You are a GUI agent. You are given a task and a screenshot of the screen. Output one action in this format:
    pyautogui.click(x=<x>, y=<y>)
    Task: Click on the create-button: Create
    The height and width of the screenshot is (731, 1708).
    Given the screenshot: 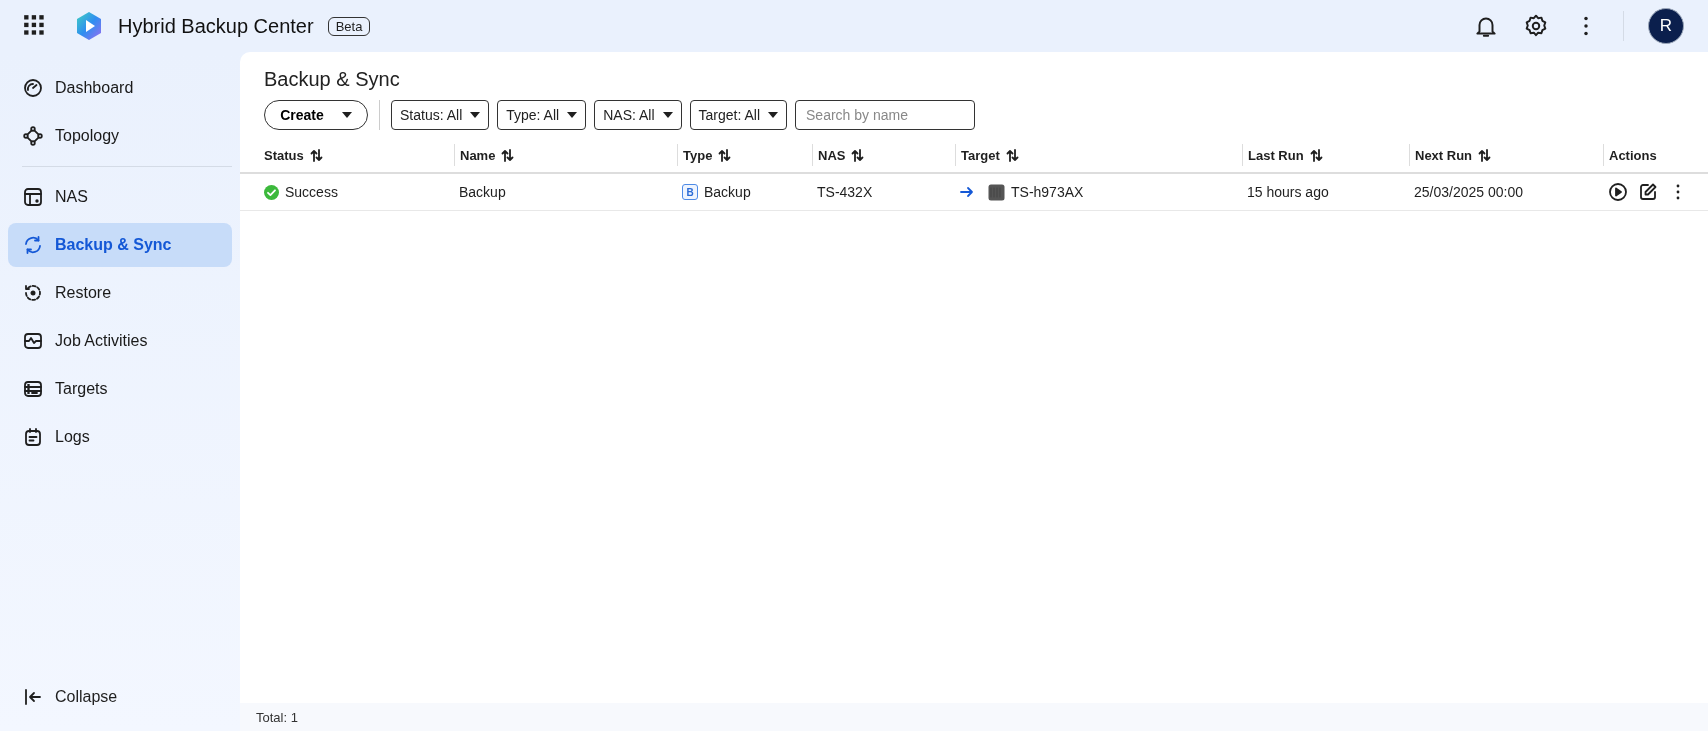 What is the action you would take?
    pyautogui.click(x=316, y=115)
    